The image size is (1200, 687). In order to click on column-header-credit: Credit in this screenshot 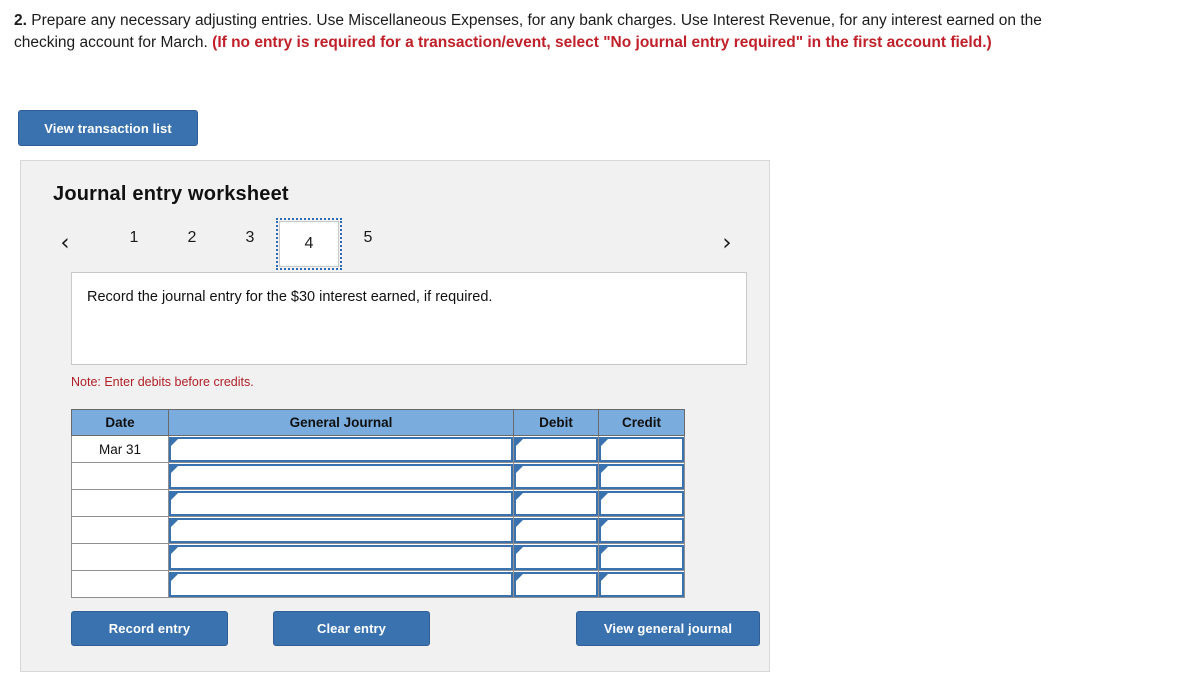, I will do `click(641, 422)`.